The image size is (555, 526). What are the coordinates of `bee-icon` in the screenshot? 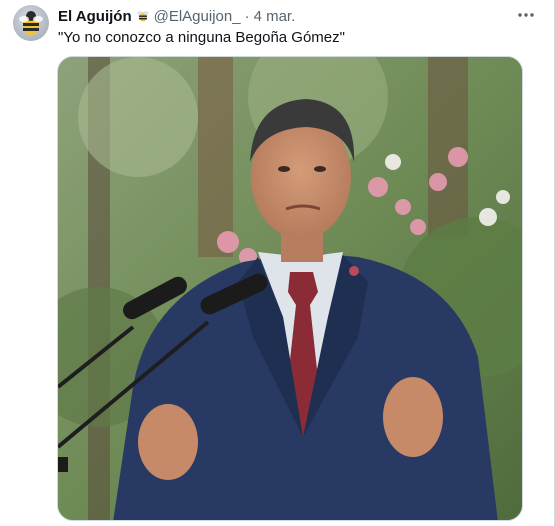 It's located at (143, 16).